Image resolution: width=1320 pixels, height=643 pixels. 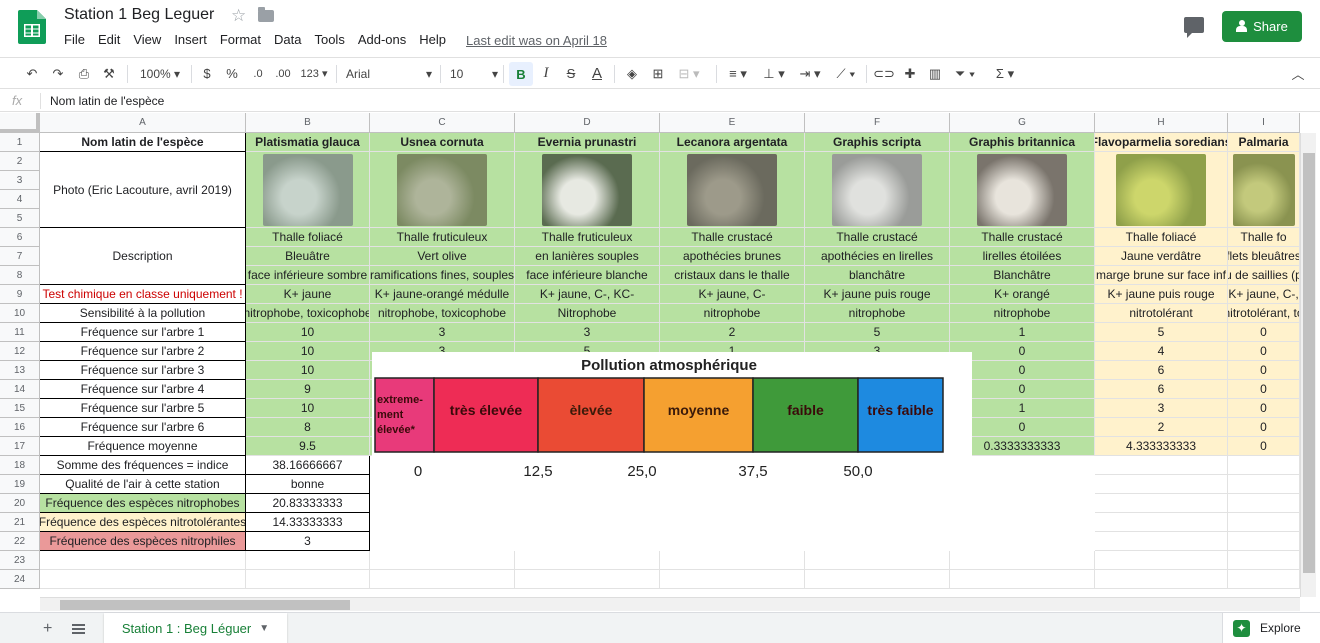 What do you see at coordinates (20, 256) in the screenshot?
I see `row-header: 7` at bounding box center [20, 256].